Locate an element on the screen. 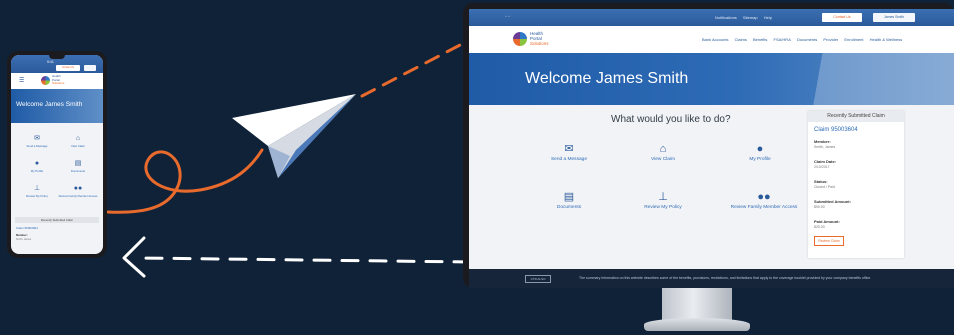  topbar-link-notifications: Notifications is located at coordinates (726, 17).